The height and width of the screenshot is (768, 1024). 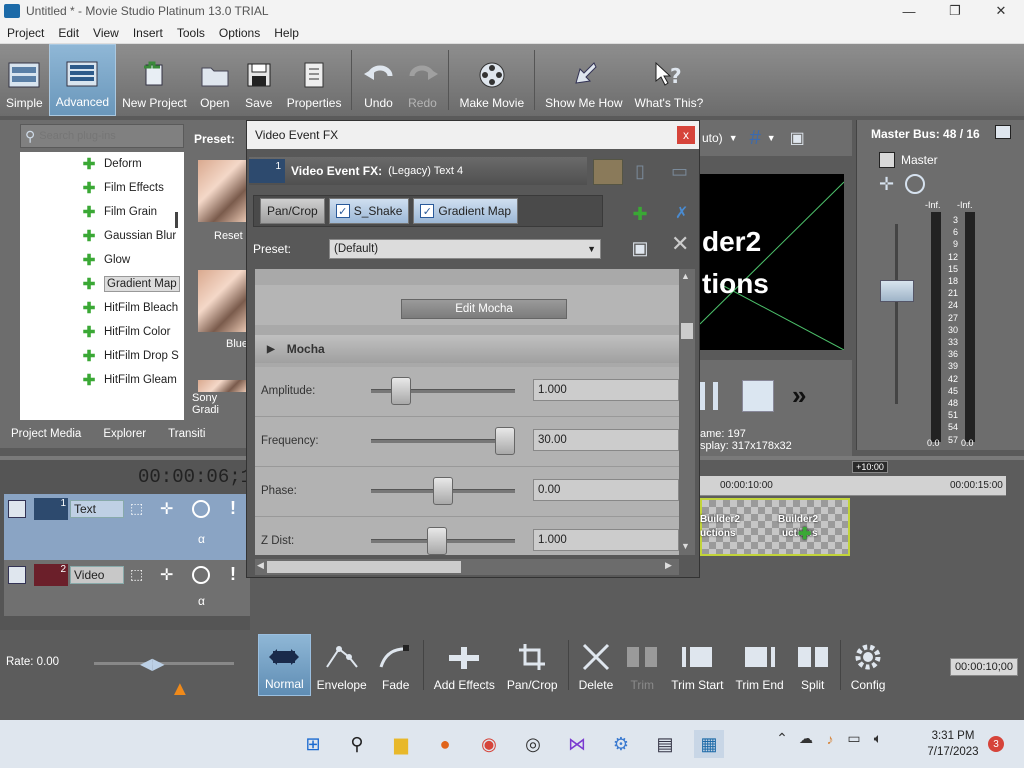 What do you see at coordinates (489, 744) in the screenshot?
I see `chrome-icon: ◉` at bounding box center [489, 744].